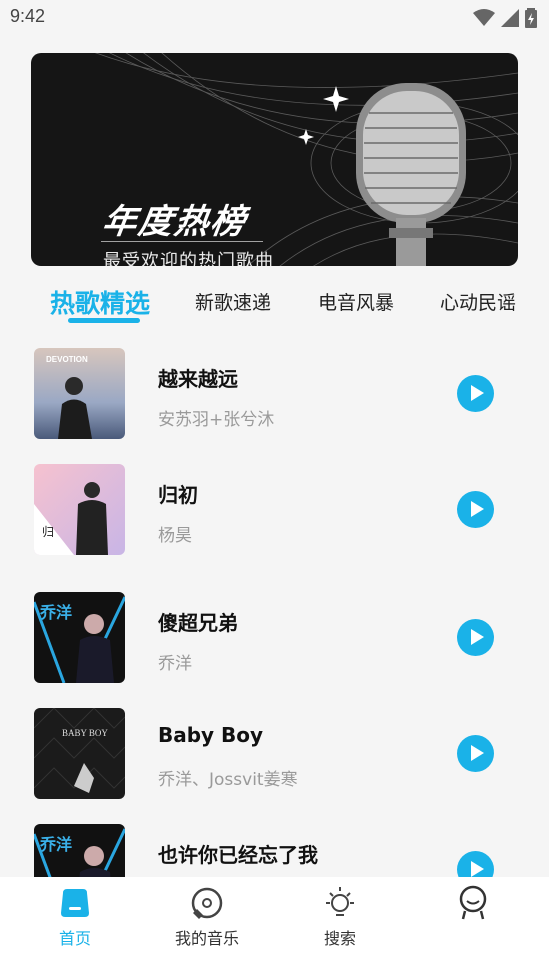 The height and width of the screenshot is (976, 549). I want to click on nav-label: 首页, so click(74, 938).